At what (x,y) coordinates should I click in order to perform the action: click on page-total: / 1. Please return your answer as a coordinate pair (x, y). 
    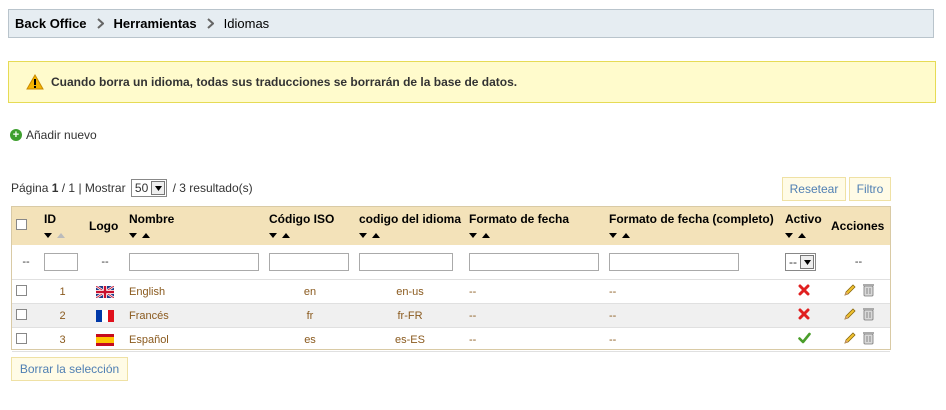
    Looking at the image, I should click on (68, 188).